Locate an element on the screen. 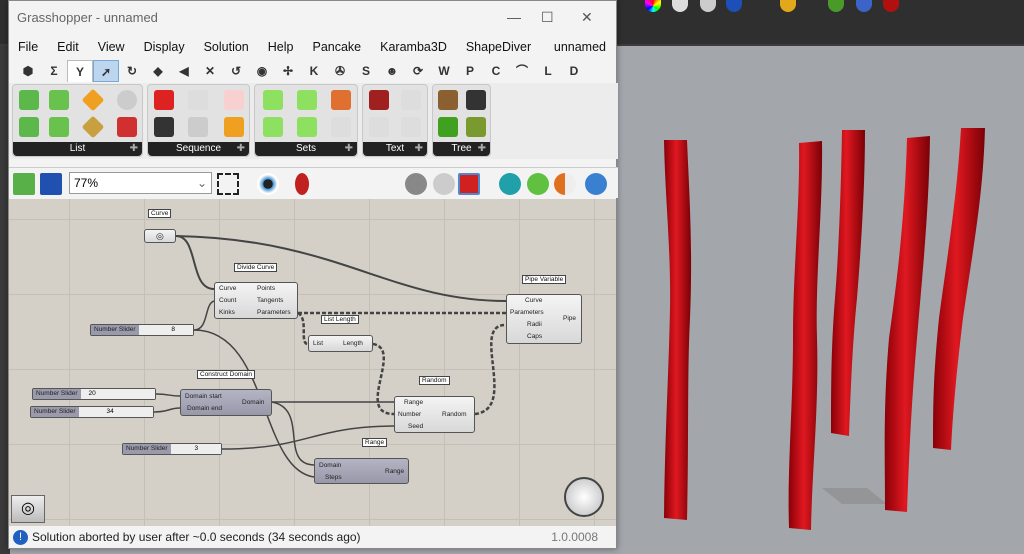 Image resolution: width=1024 pixels, height=554 pixels. list-item-icon is located at coordinates (29, 100).